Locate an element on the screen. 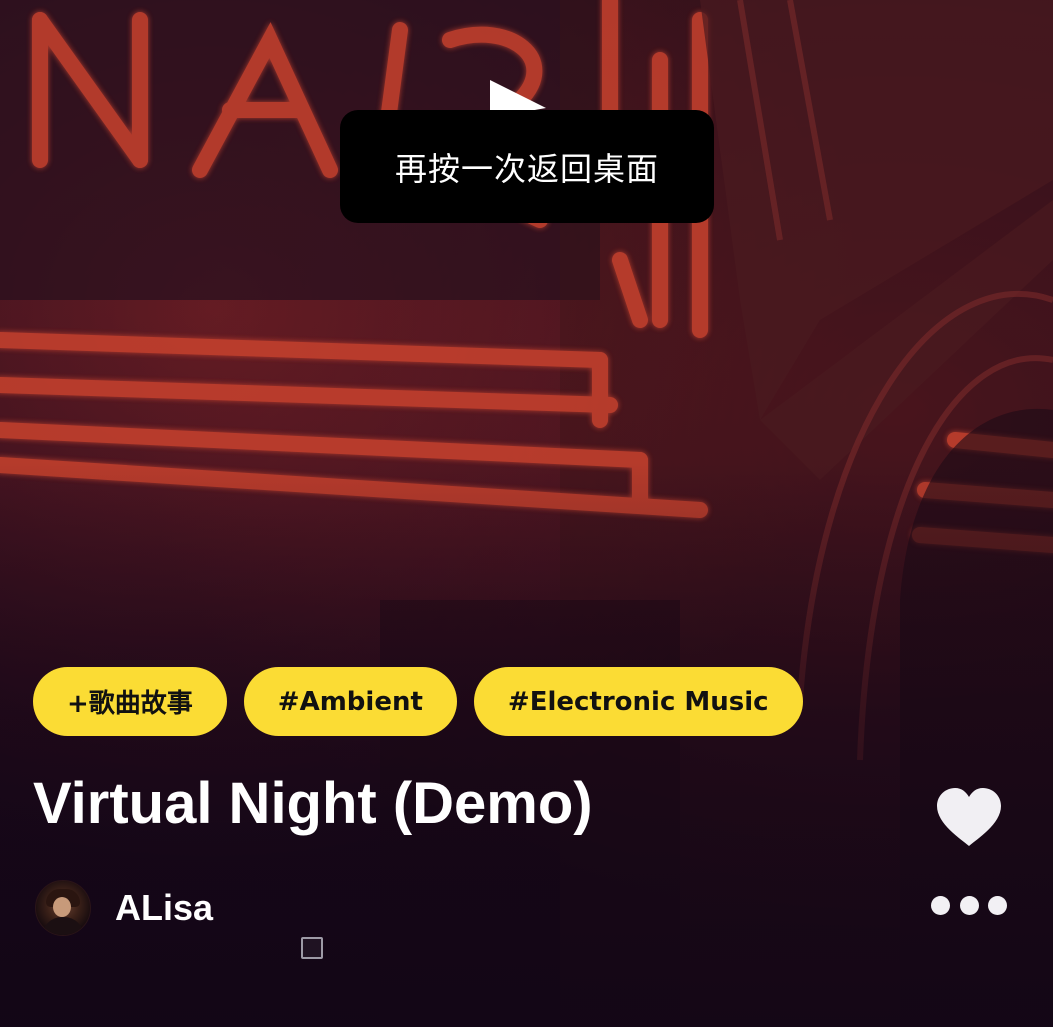 This screenshot has width=1053, height=1027. tag-label: #Electronic Music is located at coordinates (638, 701).